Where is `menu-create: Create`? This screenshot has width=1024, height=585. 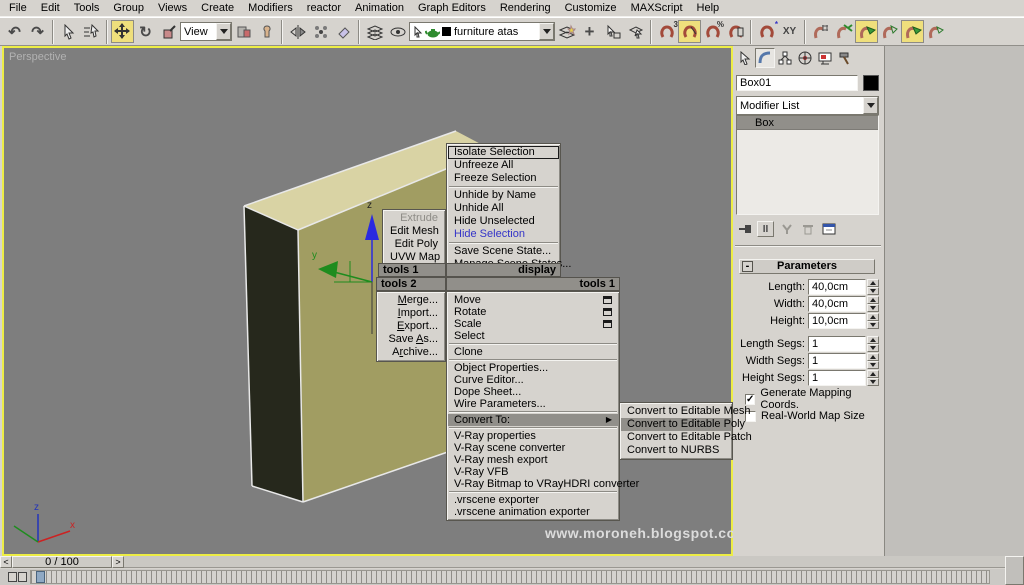 menu-create: Create is located at coordinates (217, 8).